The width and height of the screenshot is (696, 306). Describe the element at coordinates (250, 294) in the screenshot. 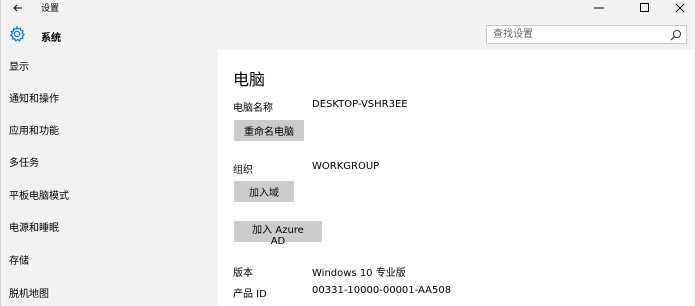

I see `product-id-label: 产品 ID` at that location.